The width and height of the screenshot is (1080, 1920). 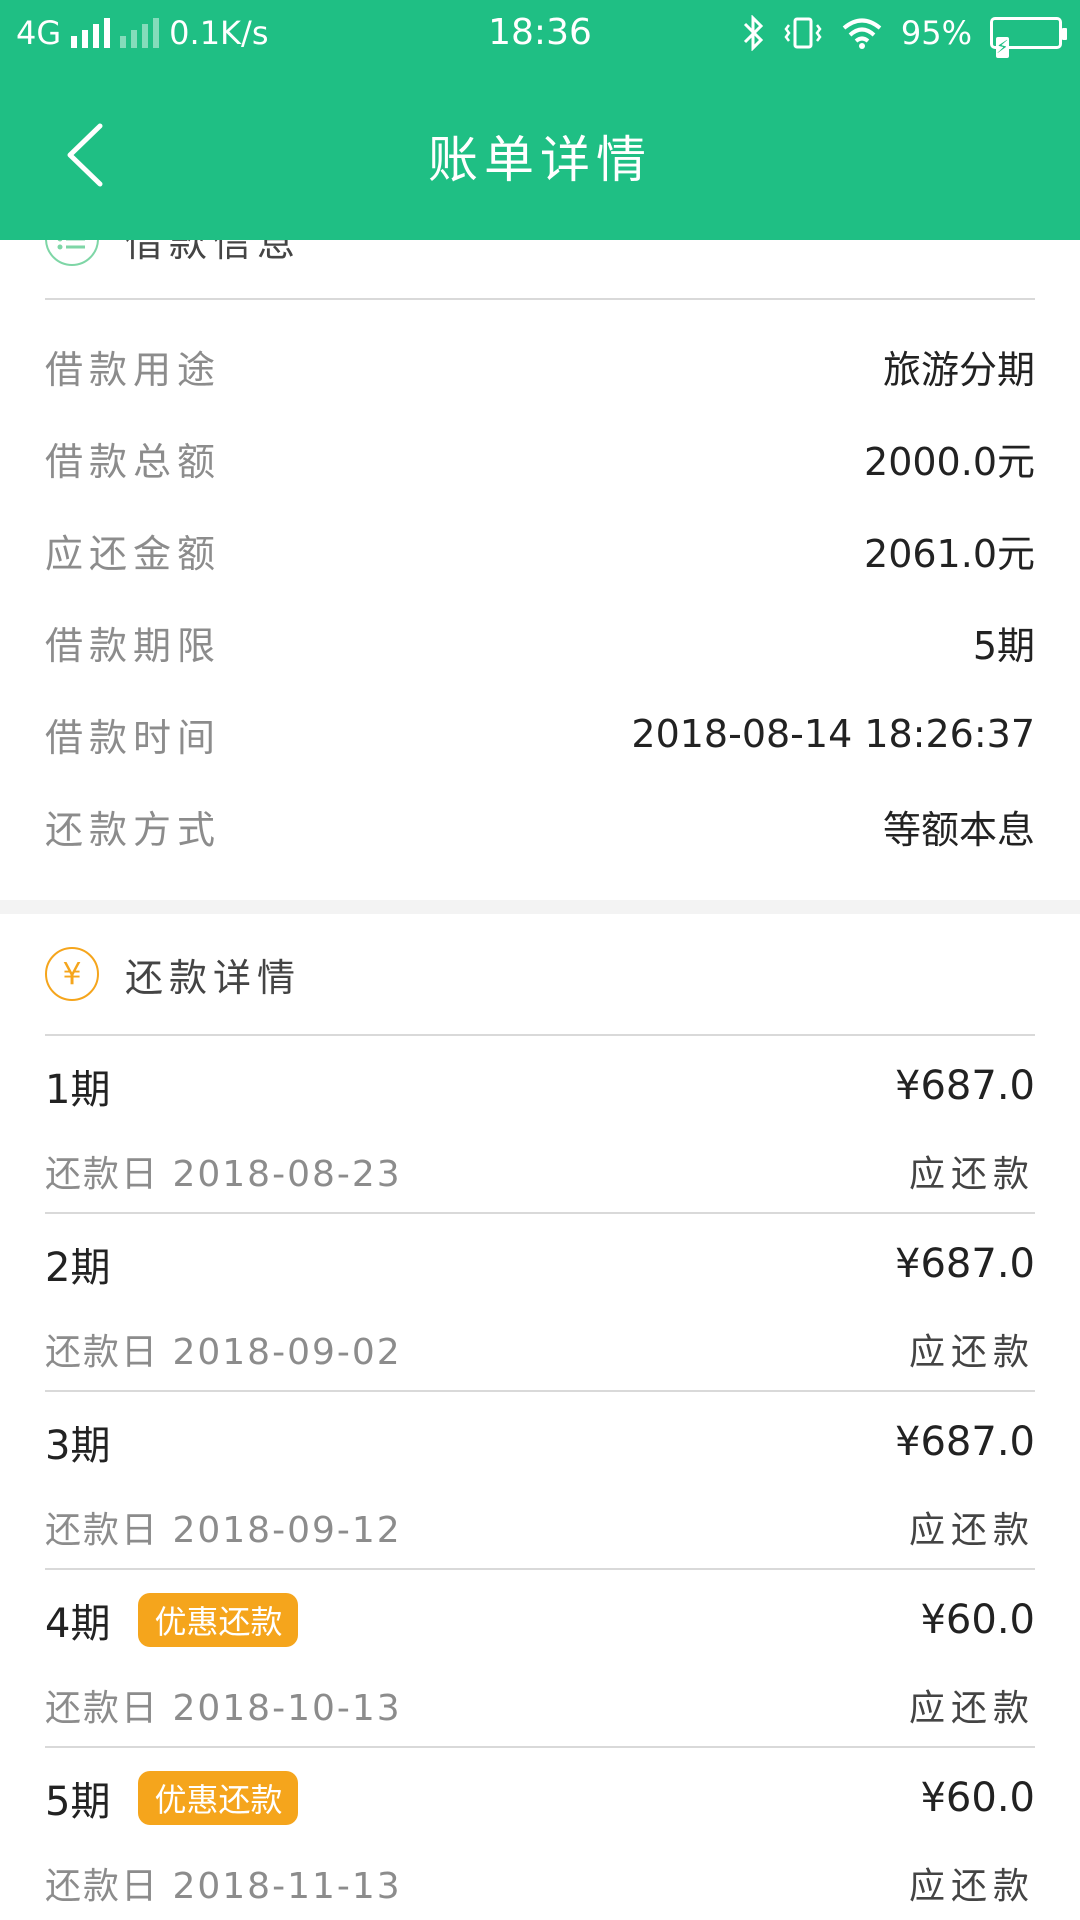 I want to click on term-date: 还款日 2018-09-02, so click(x=223, y=1352).